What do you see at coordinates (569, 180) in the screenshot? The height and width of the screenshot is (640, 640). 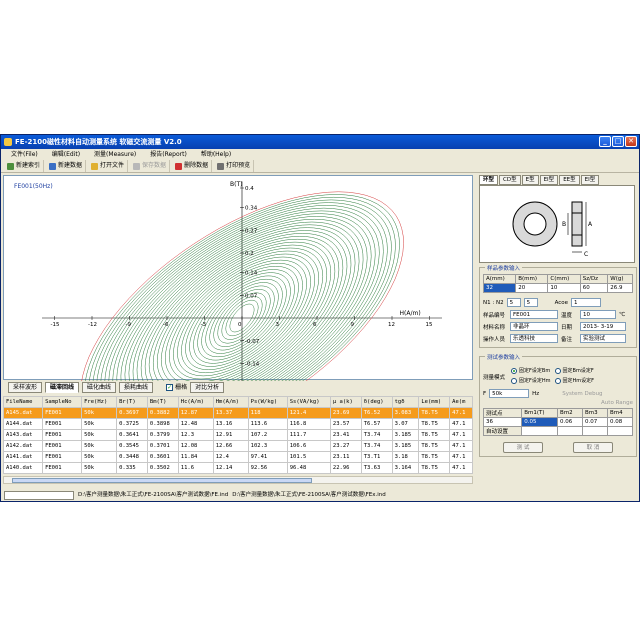 I see `tab-ee: EE型` at bounding box center [569, 180].